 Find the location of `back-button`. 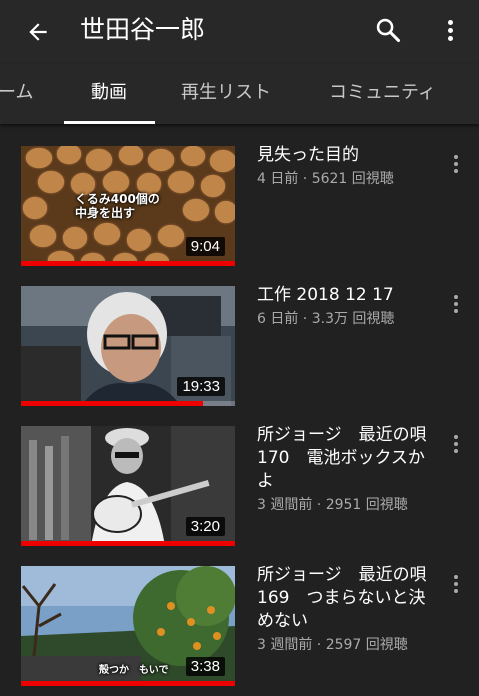

back-button is located at coordinates (38, 32).